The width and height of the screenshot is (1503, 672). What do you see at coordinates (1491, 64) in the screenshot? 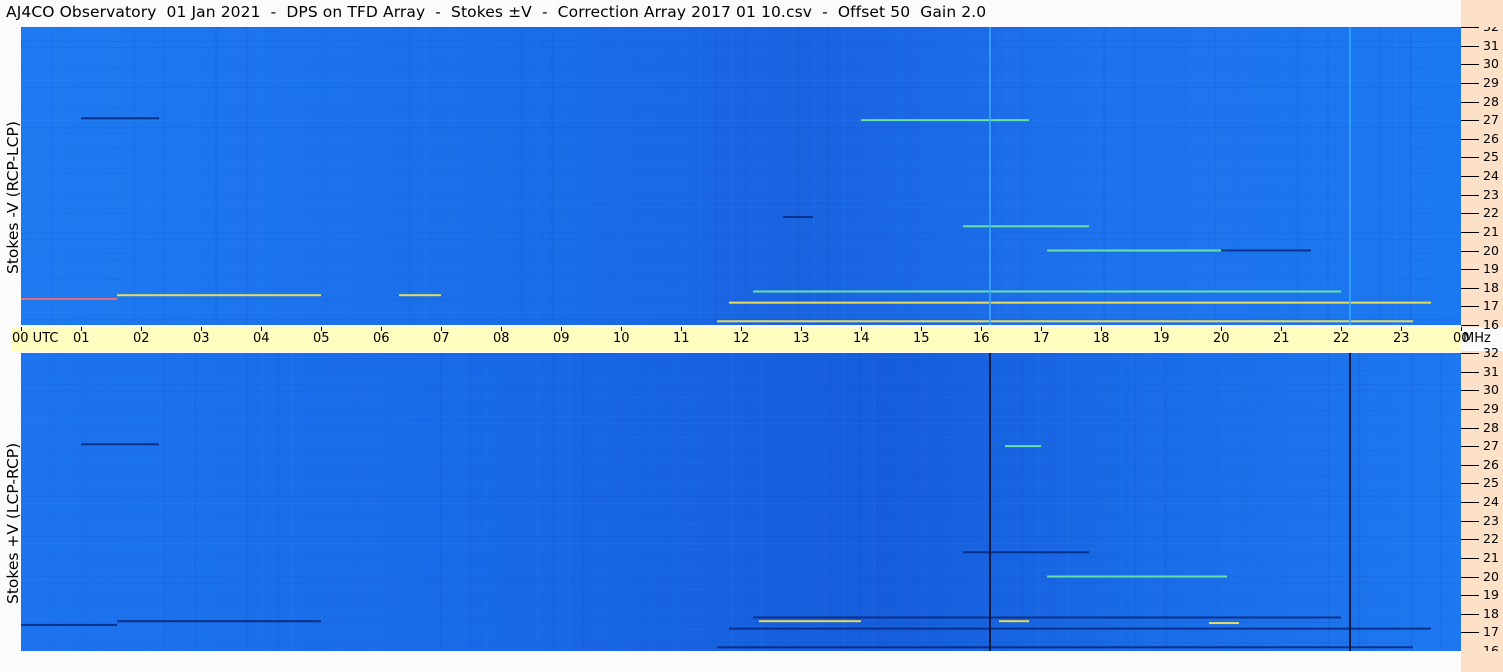
I see `frequency-tick-label: 30` at bounding box center [1491, 64].